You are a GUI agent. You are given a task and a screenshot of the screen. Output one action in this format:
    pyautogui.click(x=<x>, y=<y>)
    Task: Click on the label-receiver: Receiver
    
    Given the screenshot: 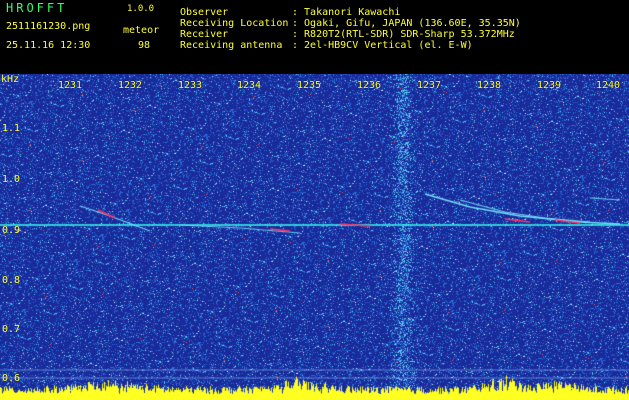 What is the action you would take?
    pyautogui.click(x=204, y=34)
    